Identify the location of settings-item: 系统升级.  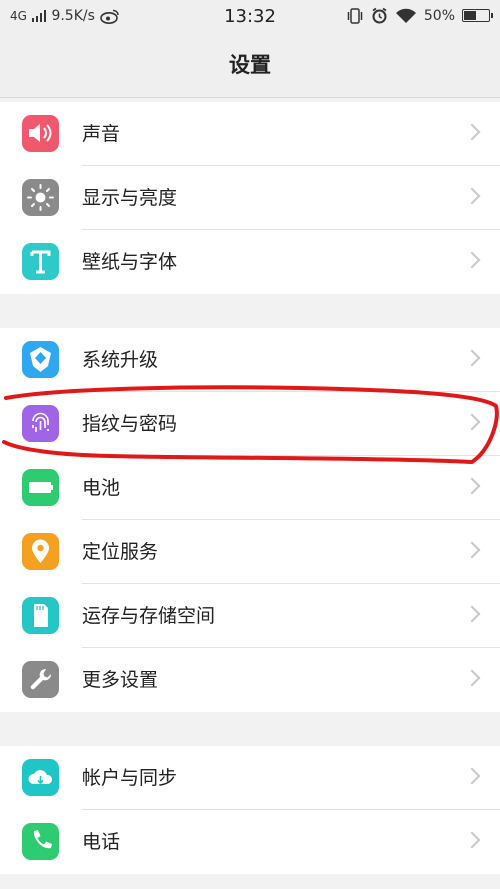
(250, 360).